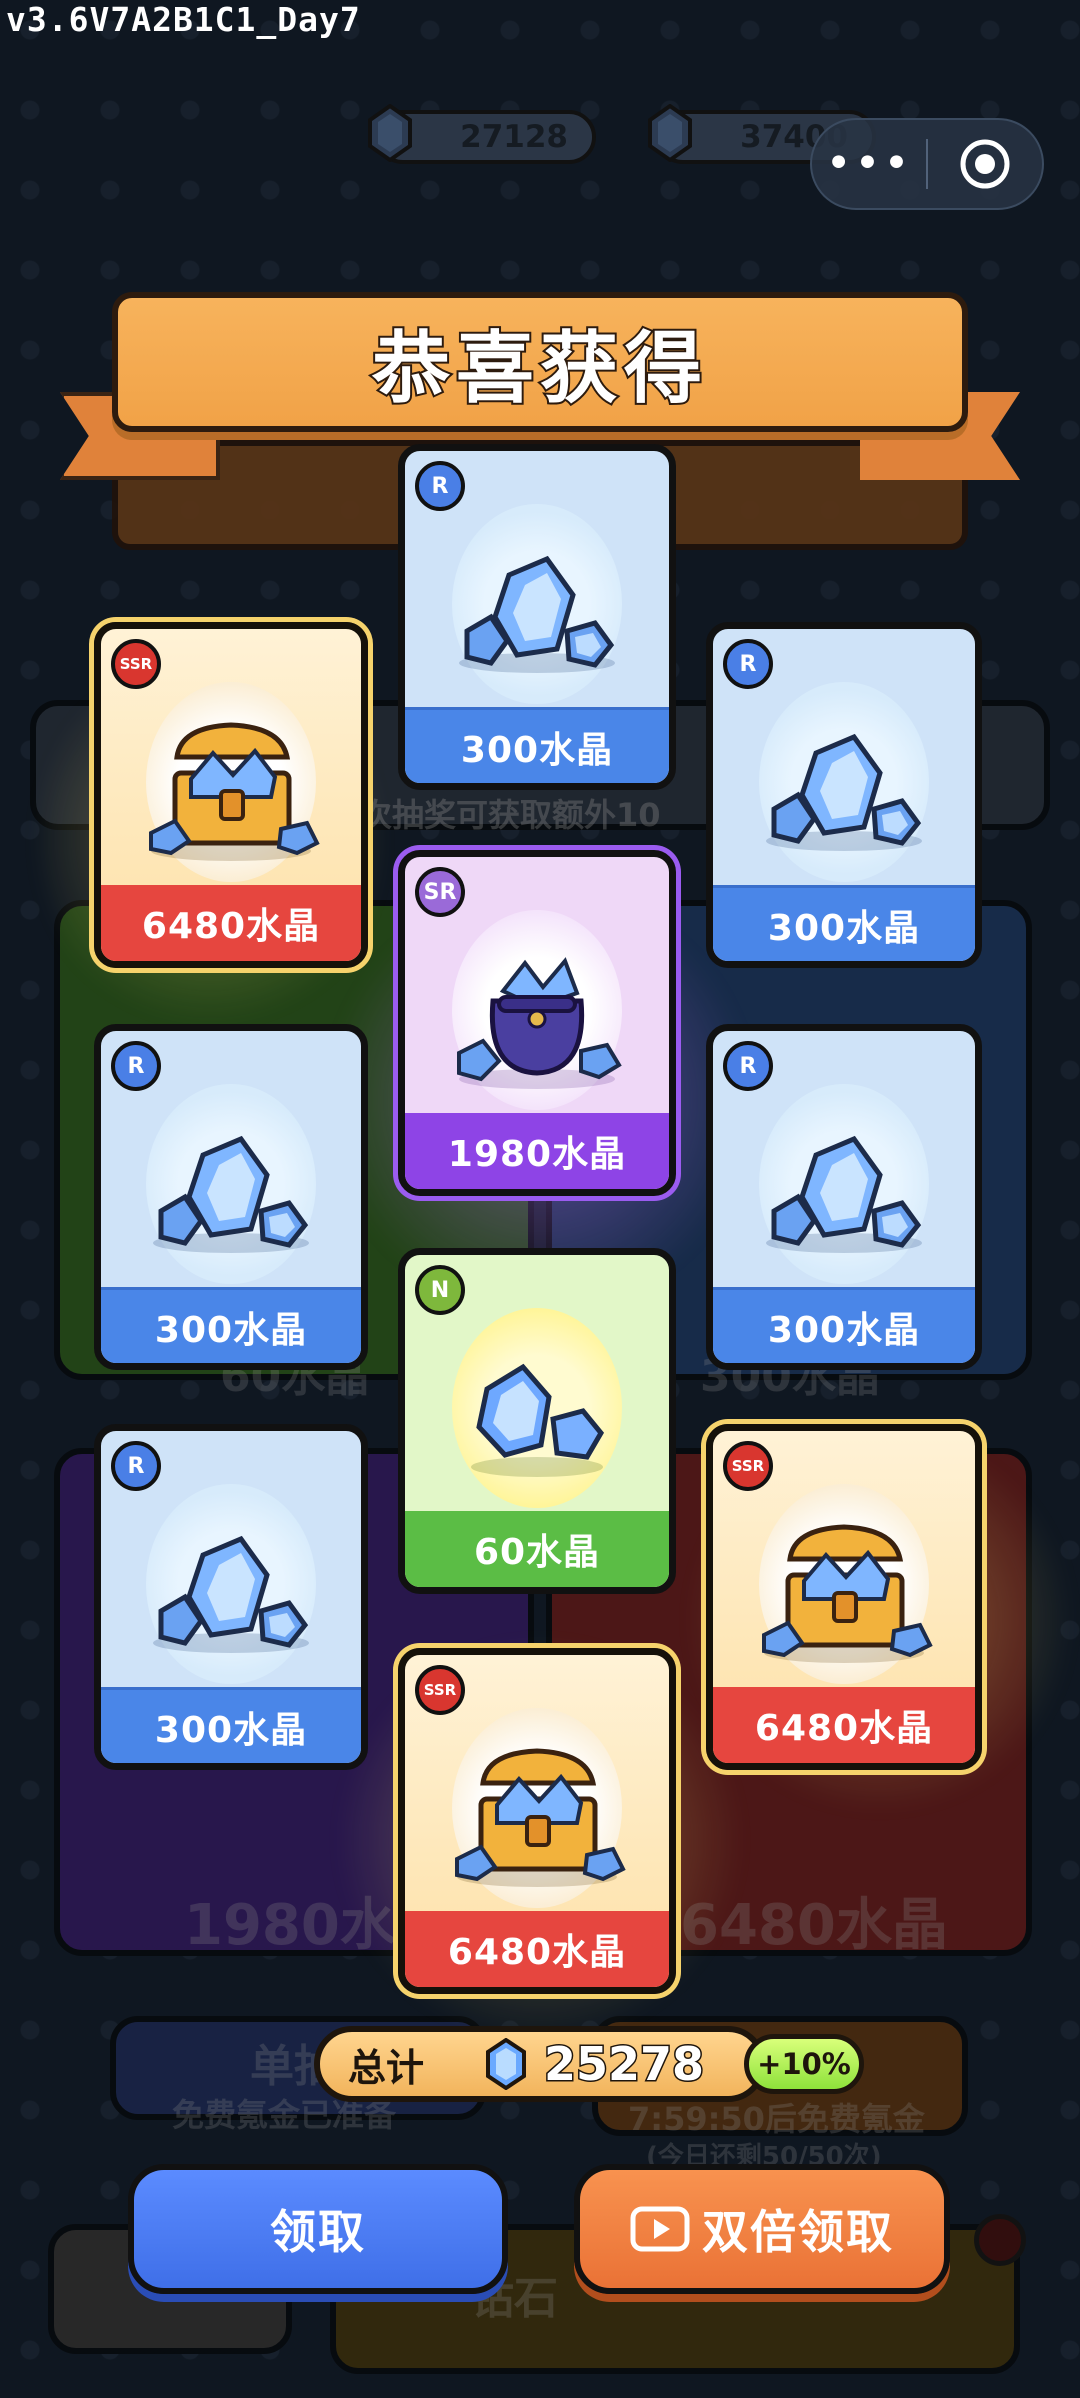  Describe the element at coordinates (670, 133) in the screenshot. I see `diamond-icon` at that location.